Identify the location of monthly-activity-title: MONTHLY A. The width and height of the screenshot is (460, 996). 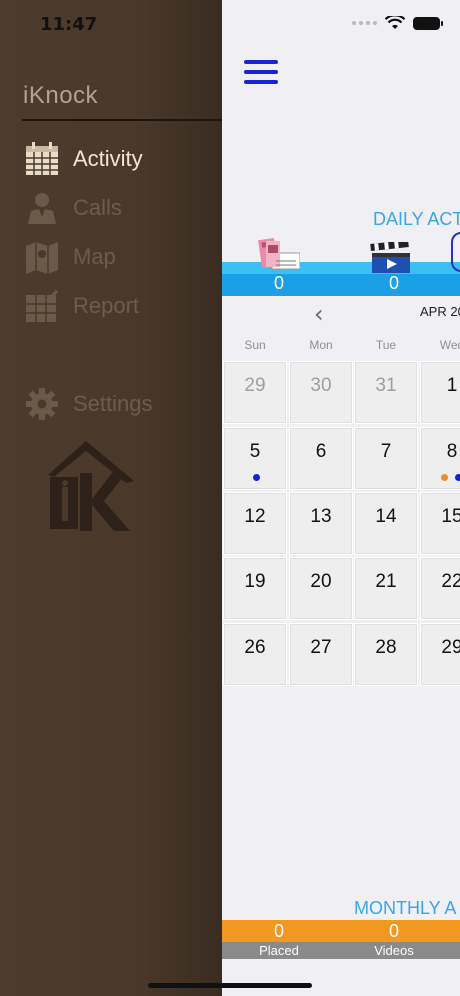
(405, 908).